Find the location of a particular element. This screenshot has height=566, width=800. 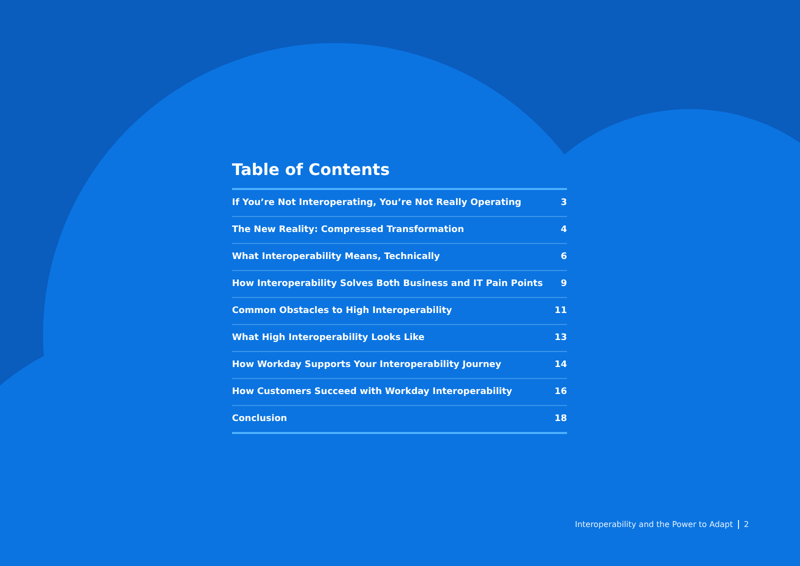

toc-entry: What High Interoperability Looks Like is located at coordinates (328, 338).